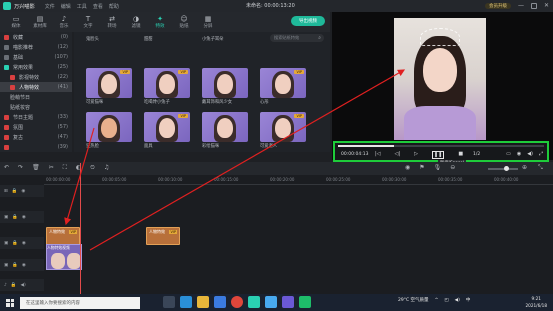  Describe the element at coordinates (36, 57) in the screenshot. I see `category-item: 基础 (107)` at that location.